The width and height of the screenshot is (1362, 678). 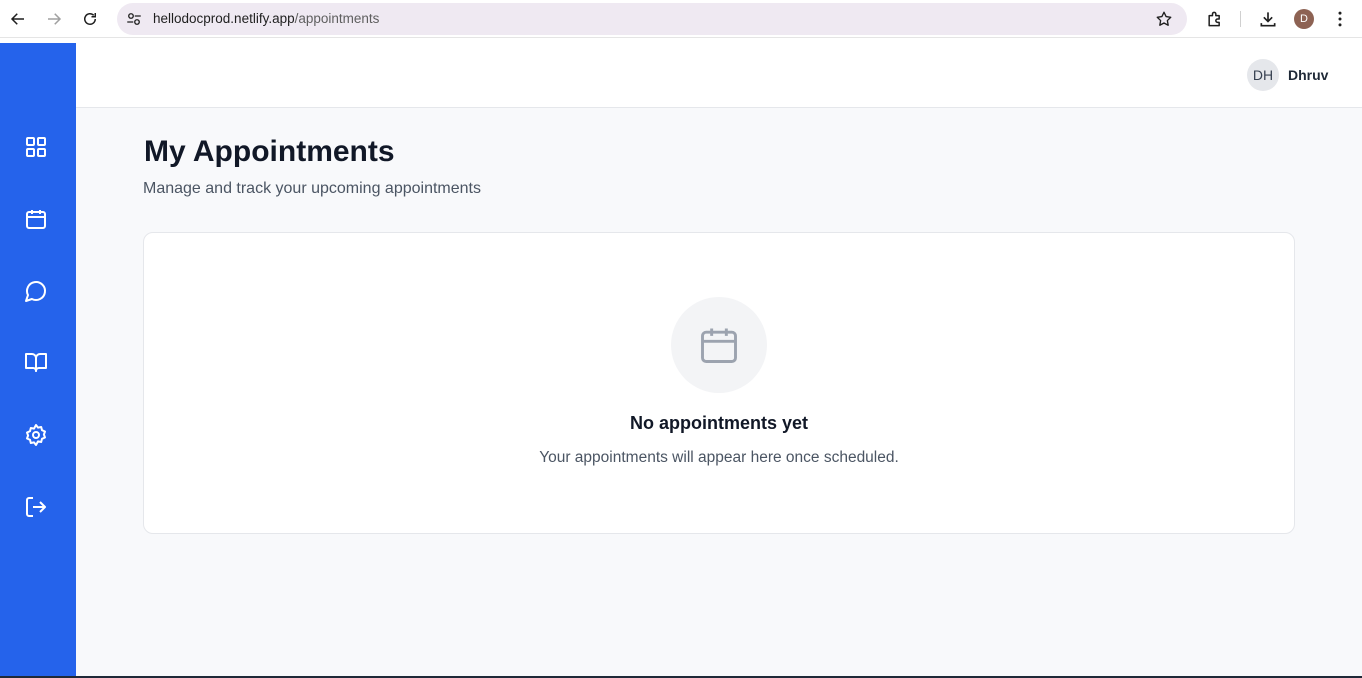 I want to click on puzzle-icon, so click(x=1214, y=19).